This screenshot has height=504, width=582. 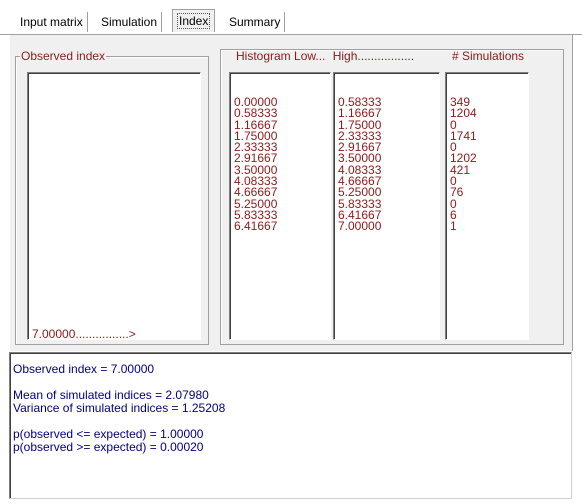 What do you see at coordinates (487, 206) in the screenshot?
I see `simulations-listbox: 349 1204 0 1741 0 1202 421 0 76 0 6 1` at bounding box center [487, 206].